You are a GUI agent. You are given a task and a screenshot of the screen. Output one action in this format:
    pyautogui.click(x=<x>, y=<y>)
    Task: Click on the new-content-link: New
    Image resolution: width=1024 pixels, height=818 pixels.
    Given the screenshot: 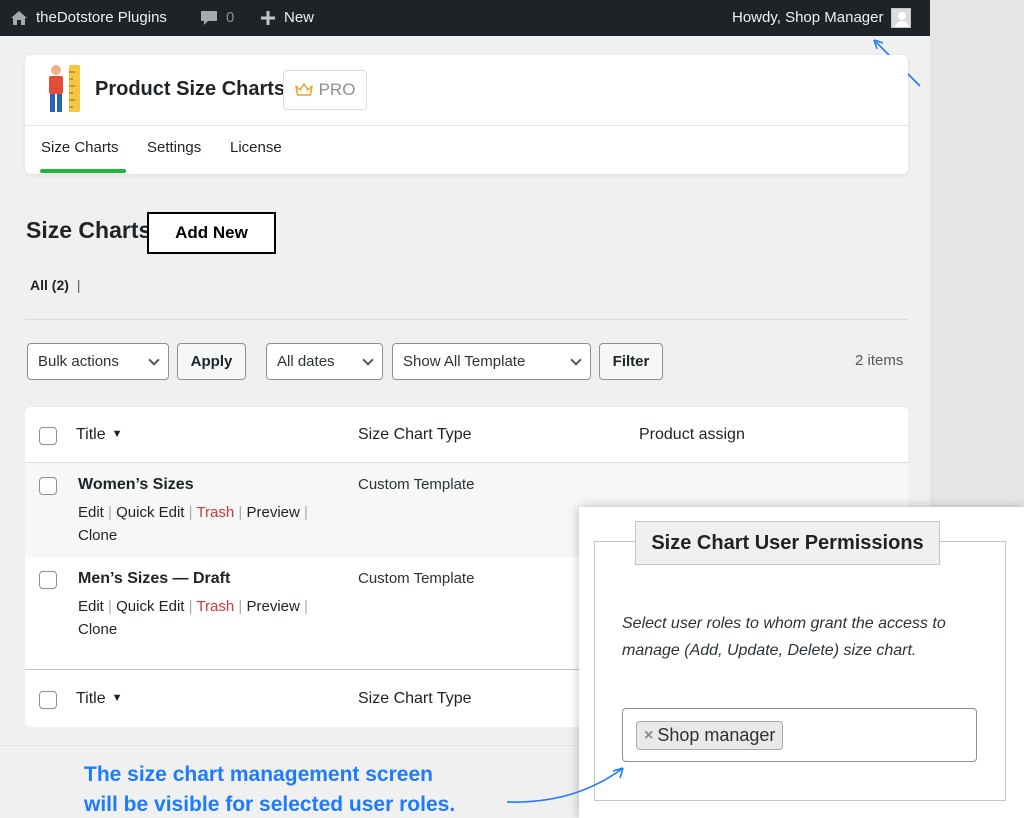 What is the action you would take?
    pyautogui.click(x=287, y=18)
    